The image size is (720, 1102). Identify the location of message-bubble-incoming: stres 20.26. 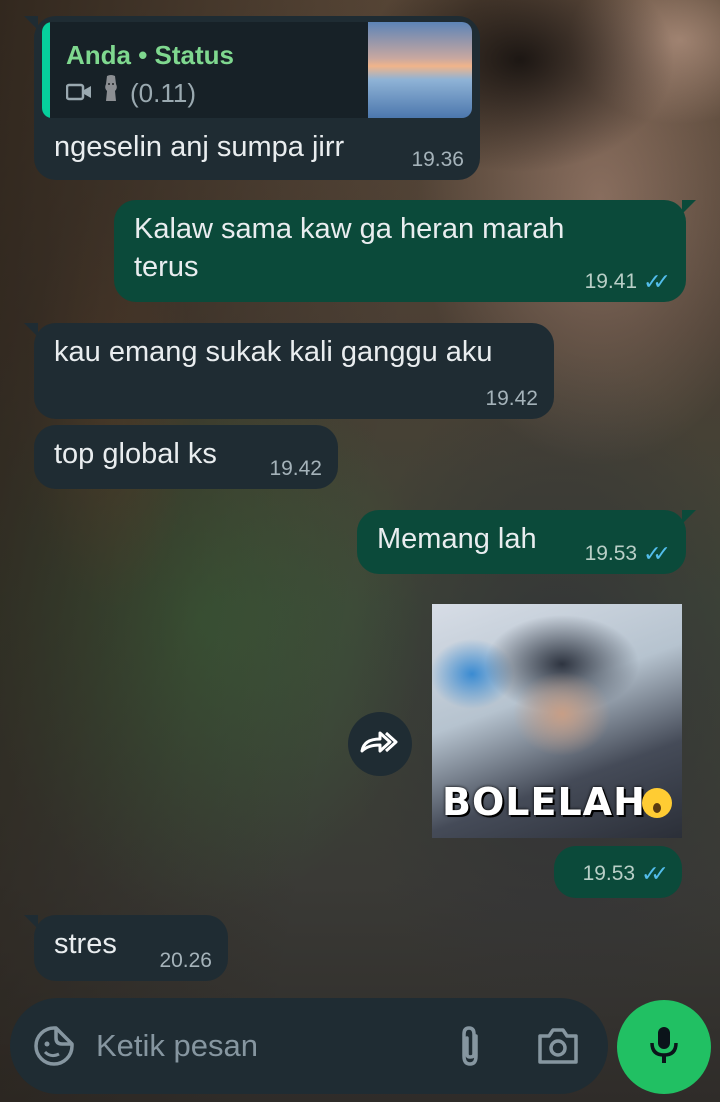
(126, 948).